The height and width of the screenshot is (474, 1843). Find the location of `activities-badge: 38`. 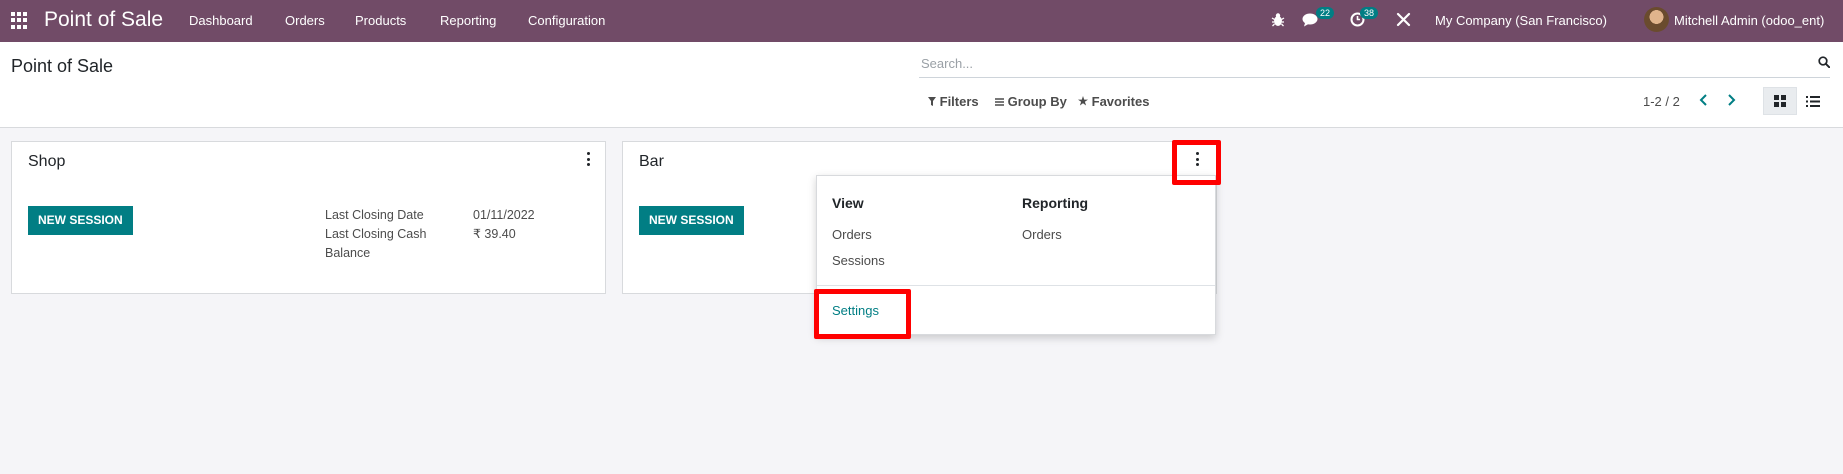

activities-badge: 38 is located at coordinates (1369, 13).